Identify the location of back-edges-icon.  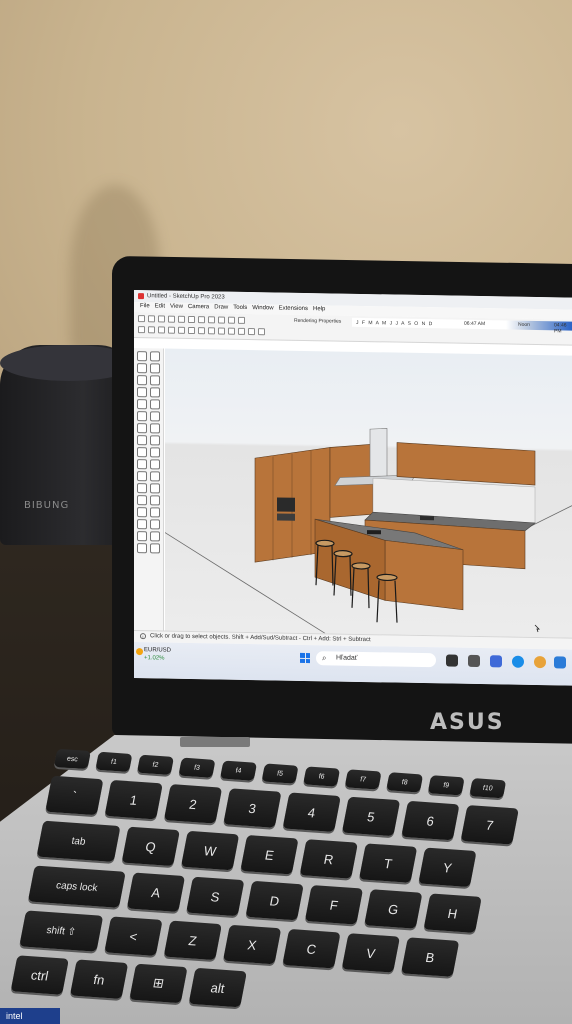
(151, 330).